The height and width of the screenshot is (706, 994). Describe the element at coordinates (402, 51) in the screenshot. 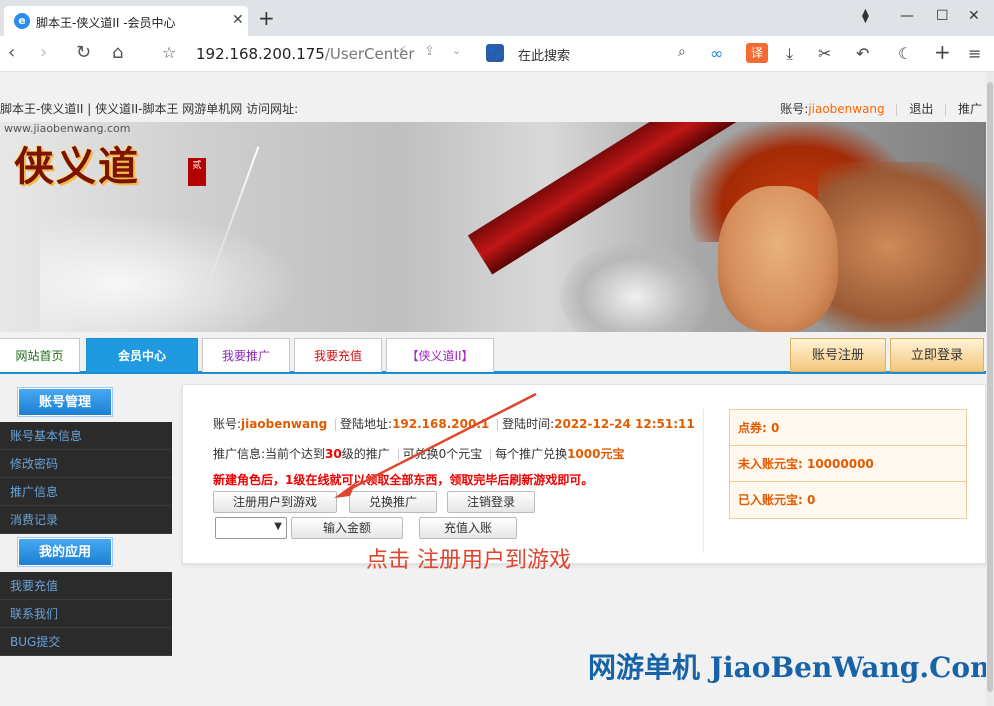

I see `lightning-icon: ⚡` at that location.